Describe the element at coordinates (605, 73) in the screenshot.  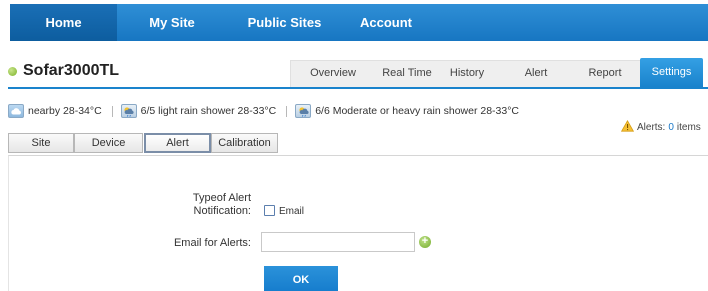
I see `tab-report: Report` at that location.